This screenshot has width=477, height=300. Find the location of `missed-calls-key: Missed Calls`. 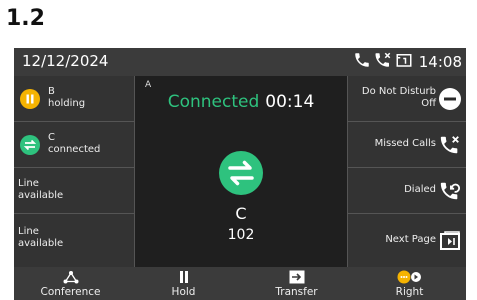

missed-calls-key: Missed Calls is located at coordinates (406, 145).